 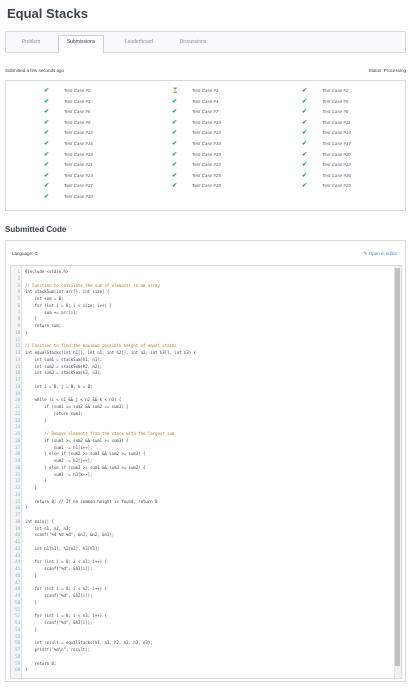 I want to click on test-case-label: Test Case #0, so click(x=77, y=90).